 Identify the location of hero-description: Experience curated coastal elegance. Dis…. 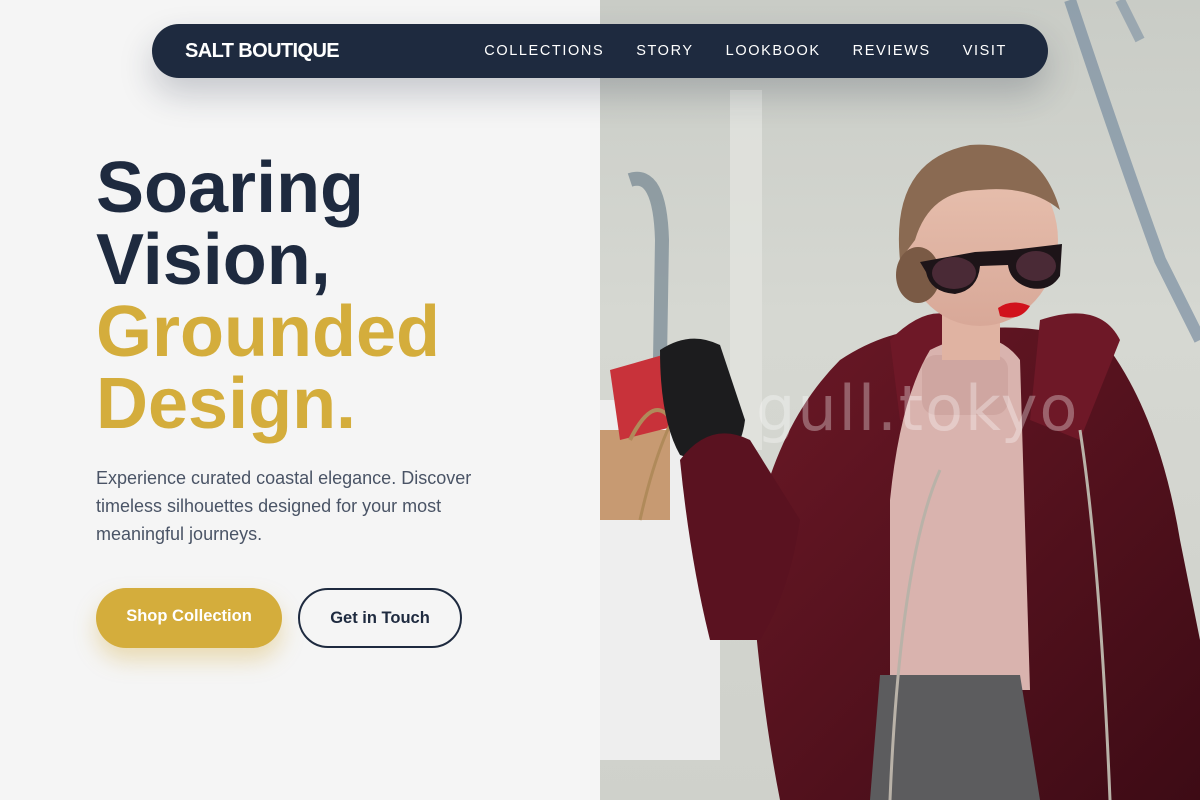
(284, 506).